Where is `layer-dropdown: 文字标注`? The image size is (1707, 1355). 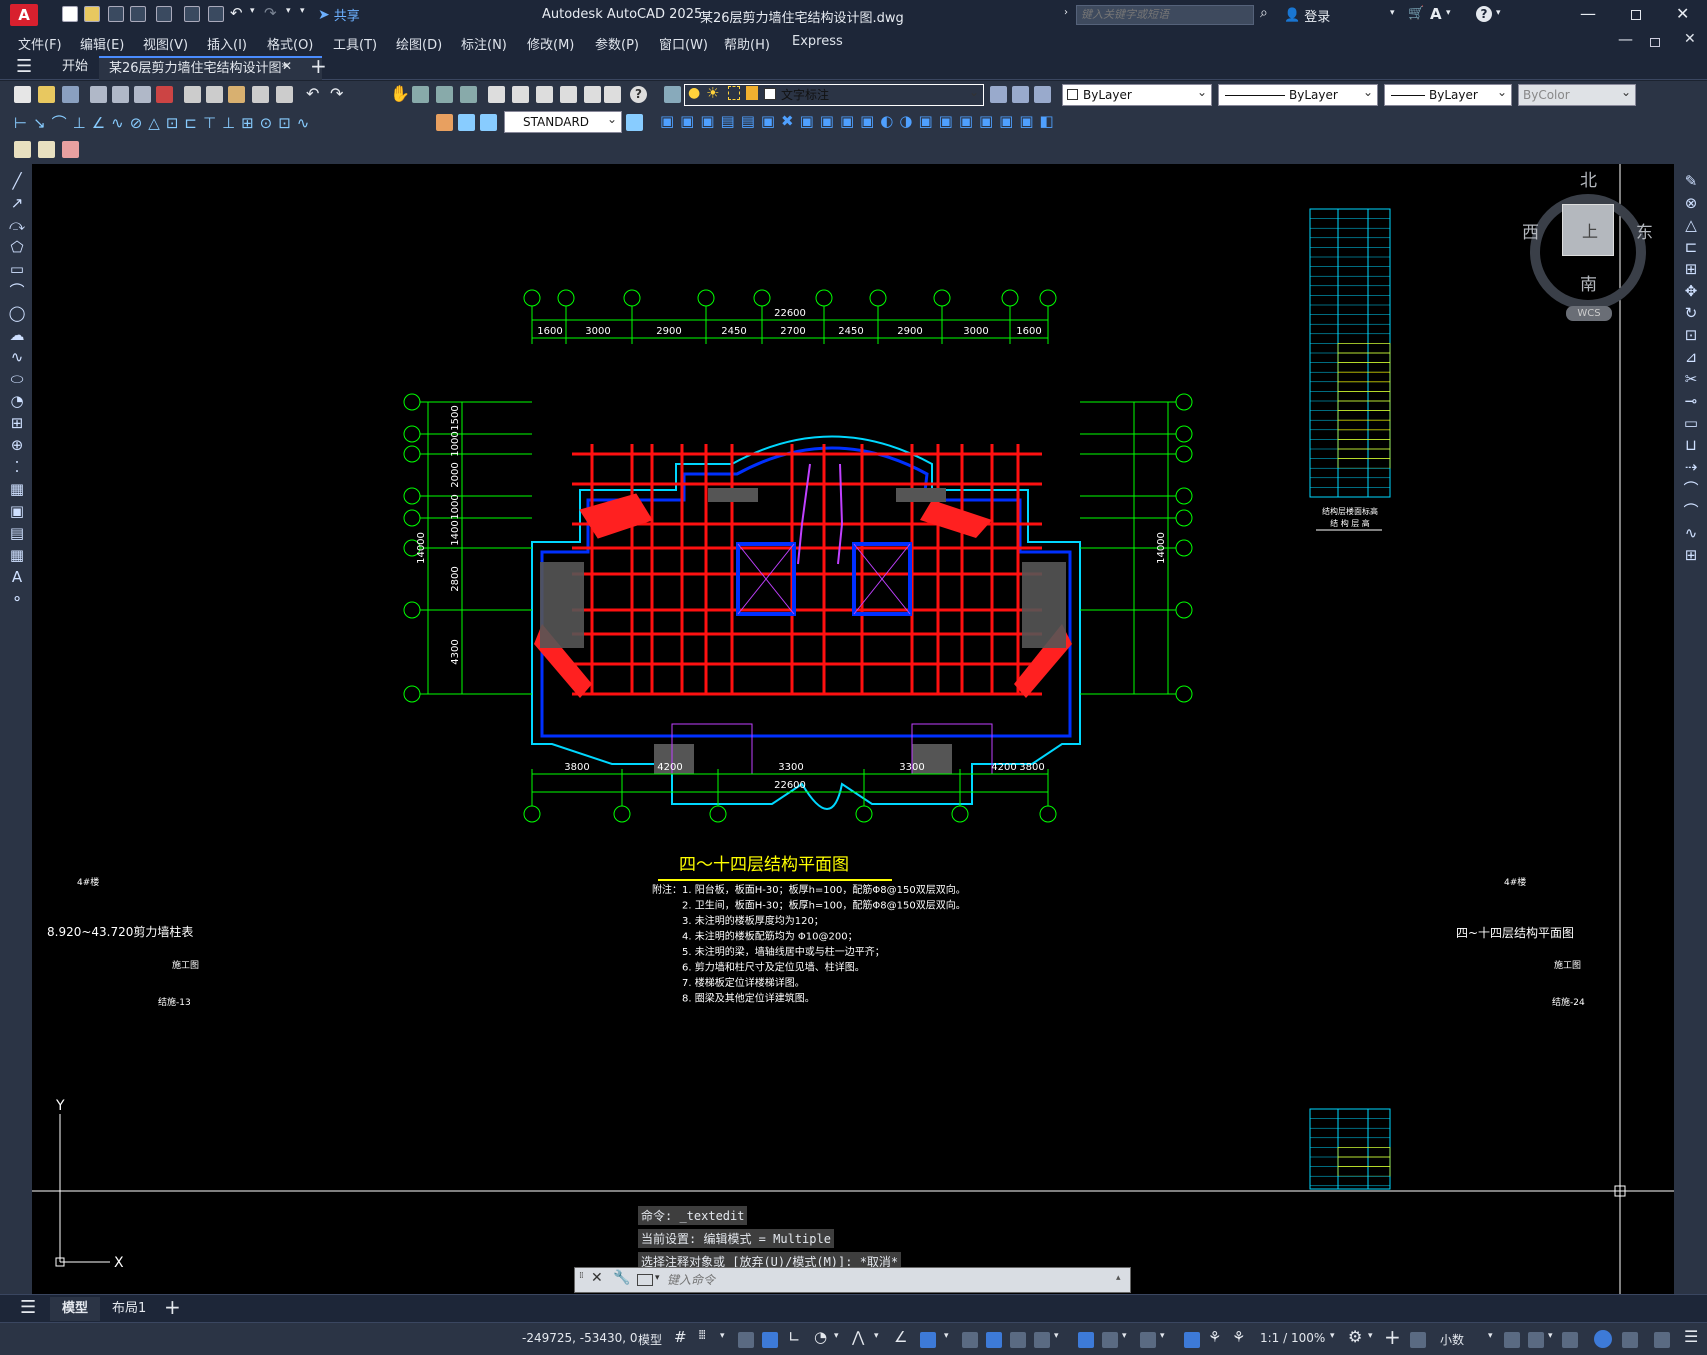
layer-dropdown: 文字标注 is located at coordinates (834, 94).